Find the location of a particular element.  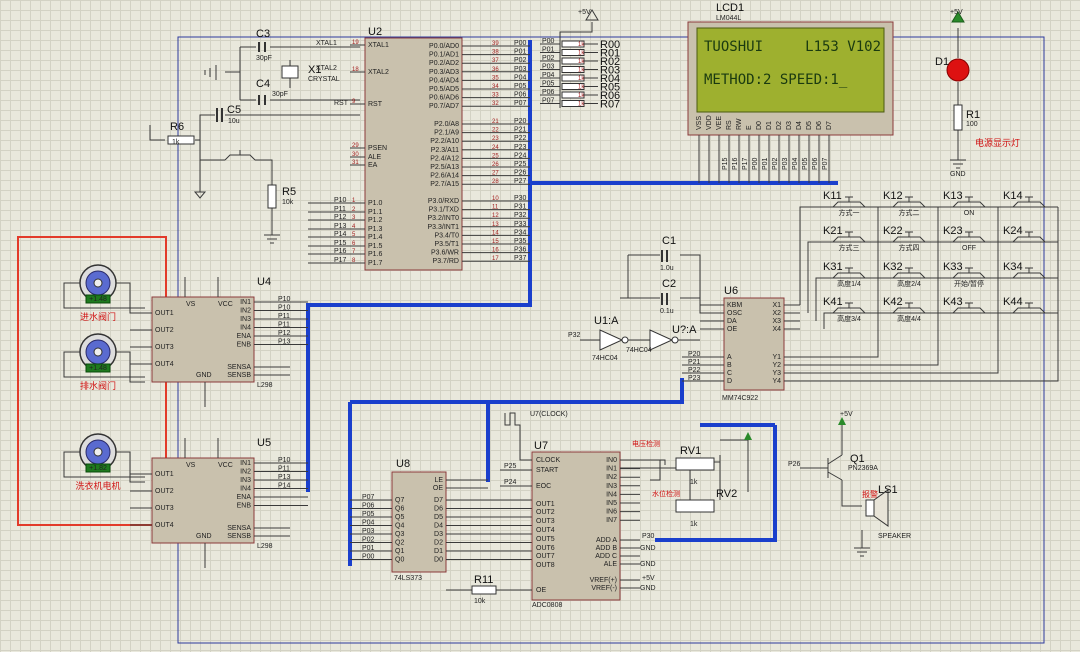

keypad-key-ref: K33 is located at coordinates (953, 267).